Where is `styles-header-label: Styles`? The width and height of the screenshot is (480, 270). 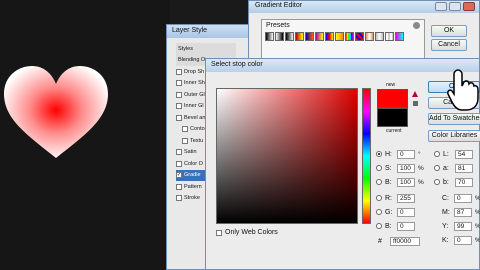
styles-header-label: Styles is located at coordinates (185, 48).